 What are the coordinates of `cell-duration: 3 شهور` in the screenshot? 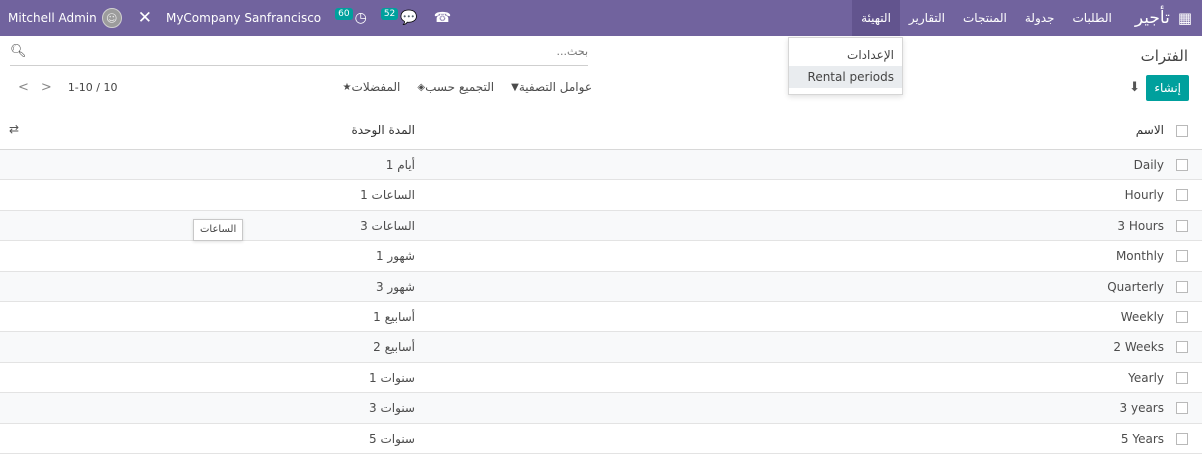 It's located at (395, 286).